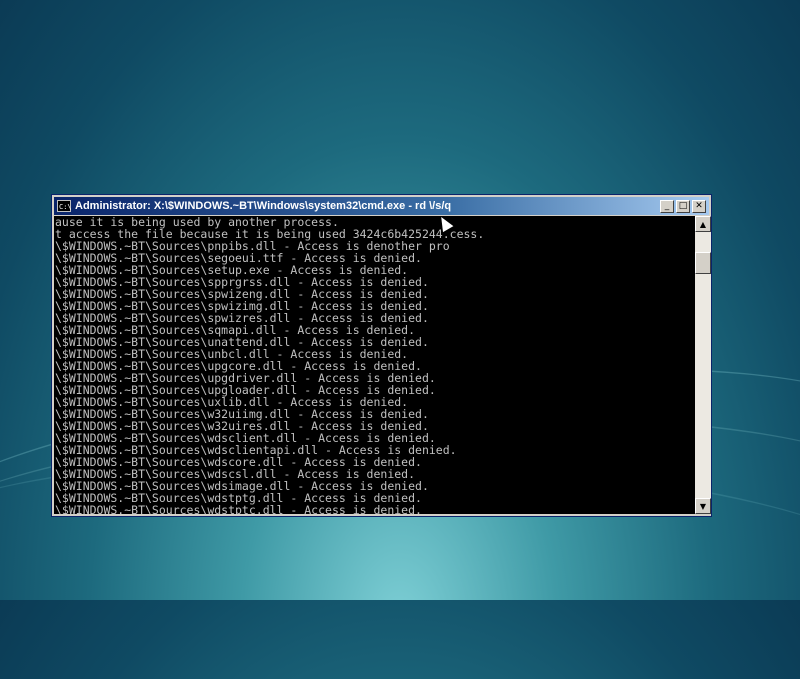 Image resolution: width=800 pixels, height=679 pixels. What do you see at coordinates (699, 206) in the screenshot?
I see `close-button: ✕` at bounding box center [699, 206].